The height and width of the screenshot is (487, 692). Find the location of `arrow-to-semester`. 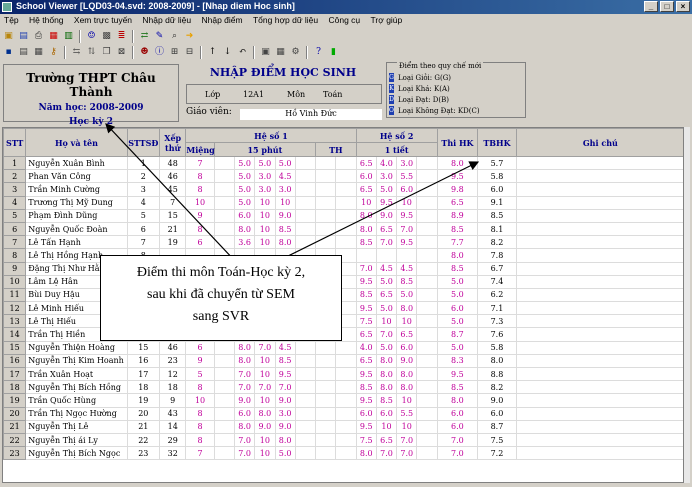

arrow-to-semester is located at coordinates (171, 193).